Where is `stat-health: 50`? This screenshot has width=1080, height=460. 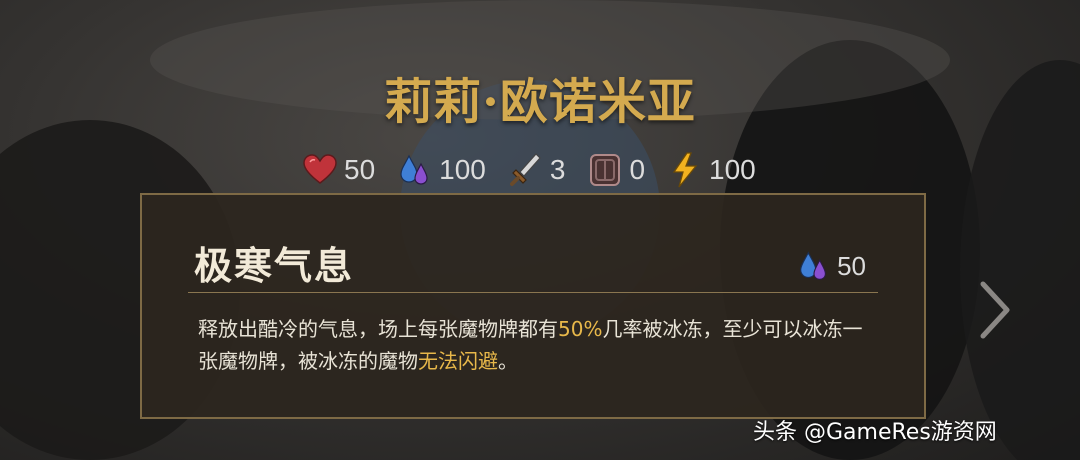
stat-health: 50 is located at coordinates (337, 170).